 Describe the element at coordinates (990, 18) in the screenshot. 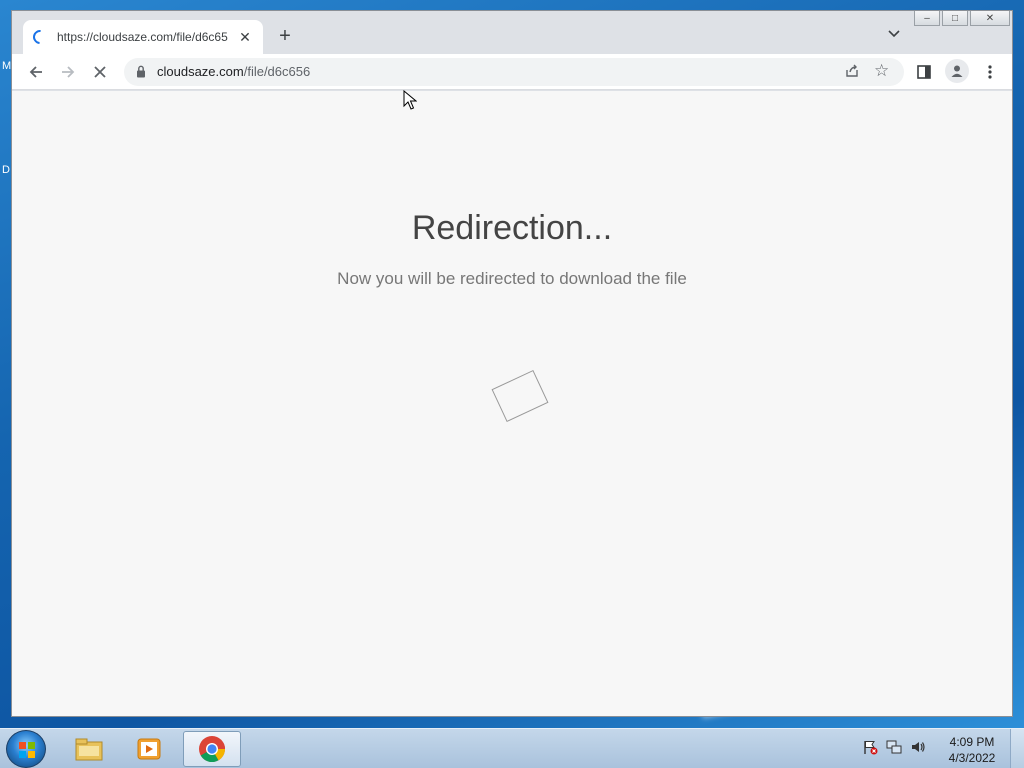

I see `close-window-button: ✕` at that location.